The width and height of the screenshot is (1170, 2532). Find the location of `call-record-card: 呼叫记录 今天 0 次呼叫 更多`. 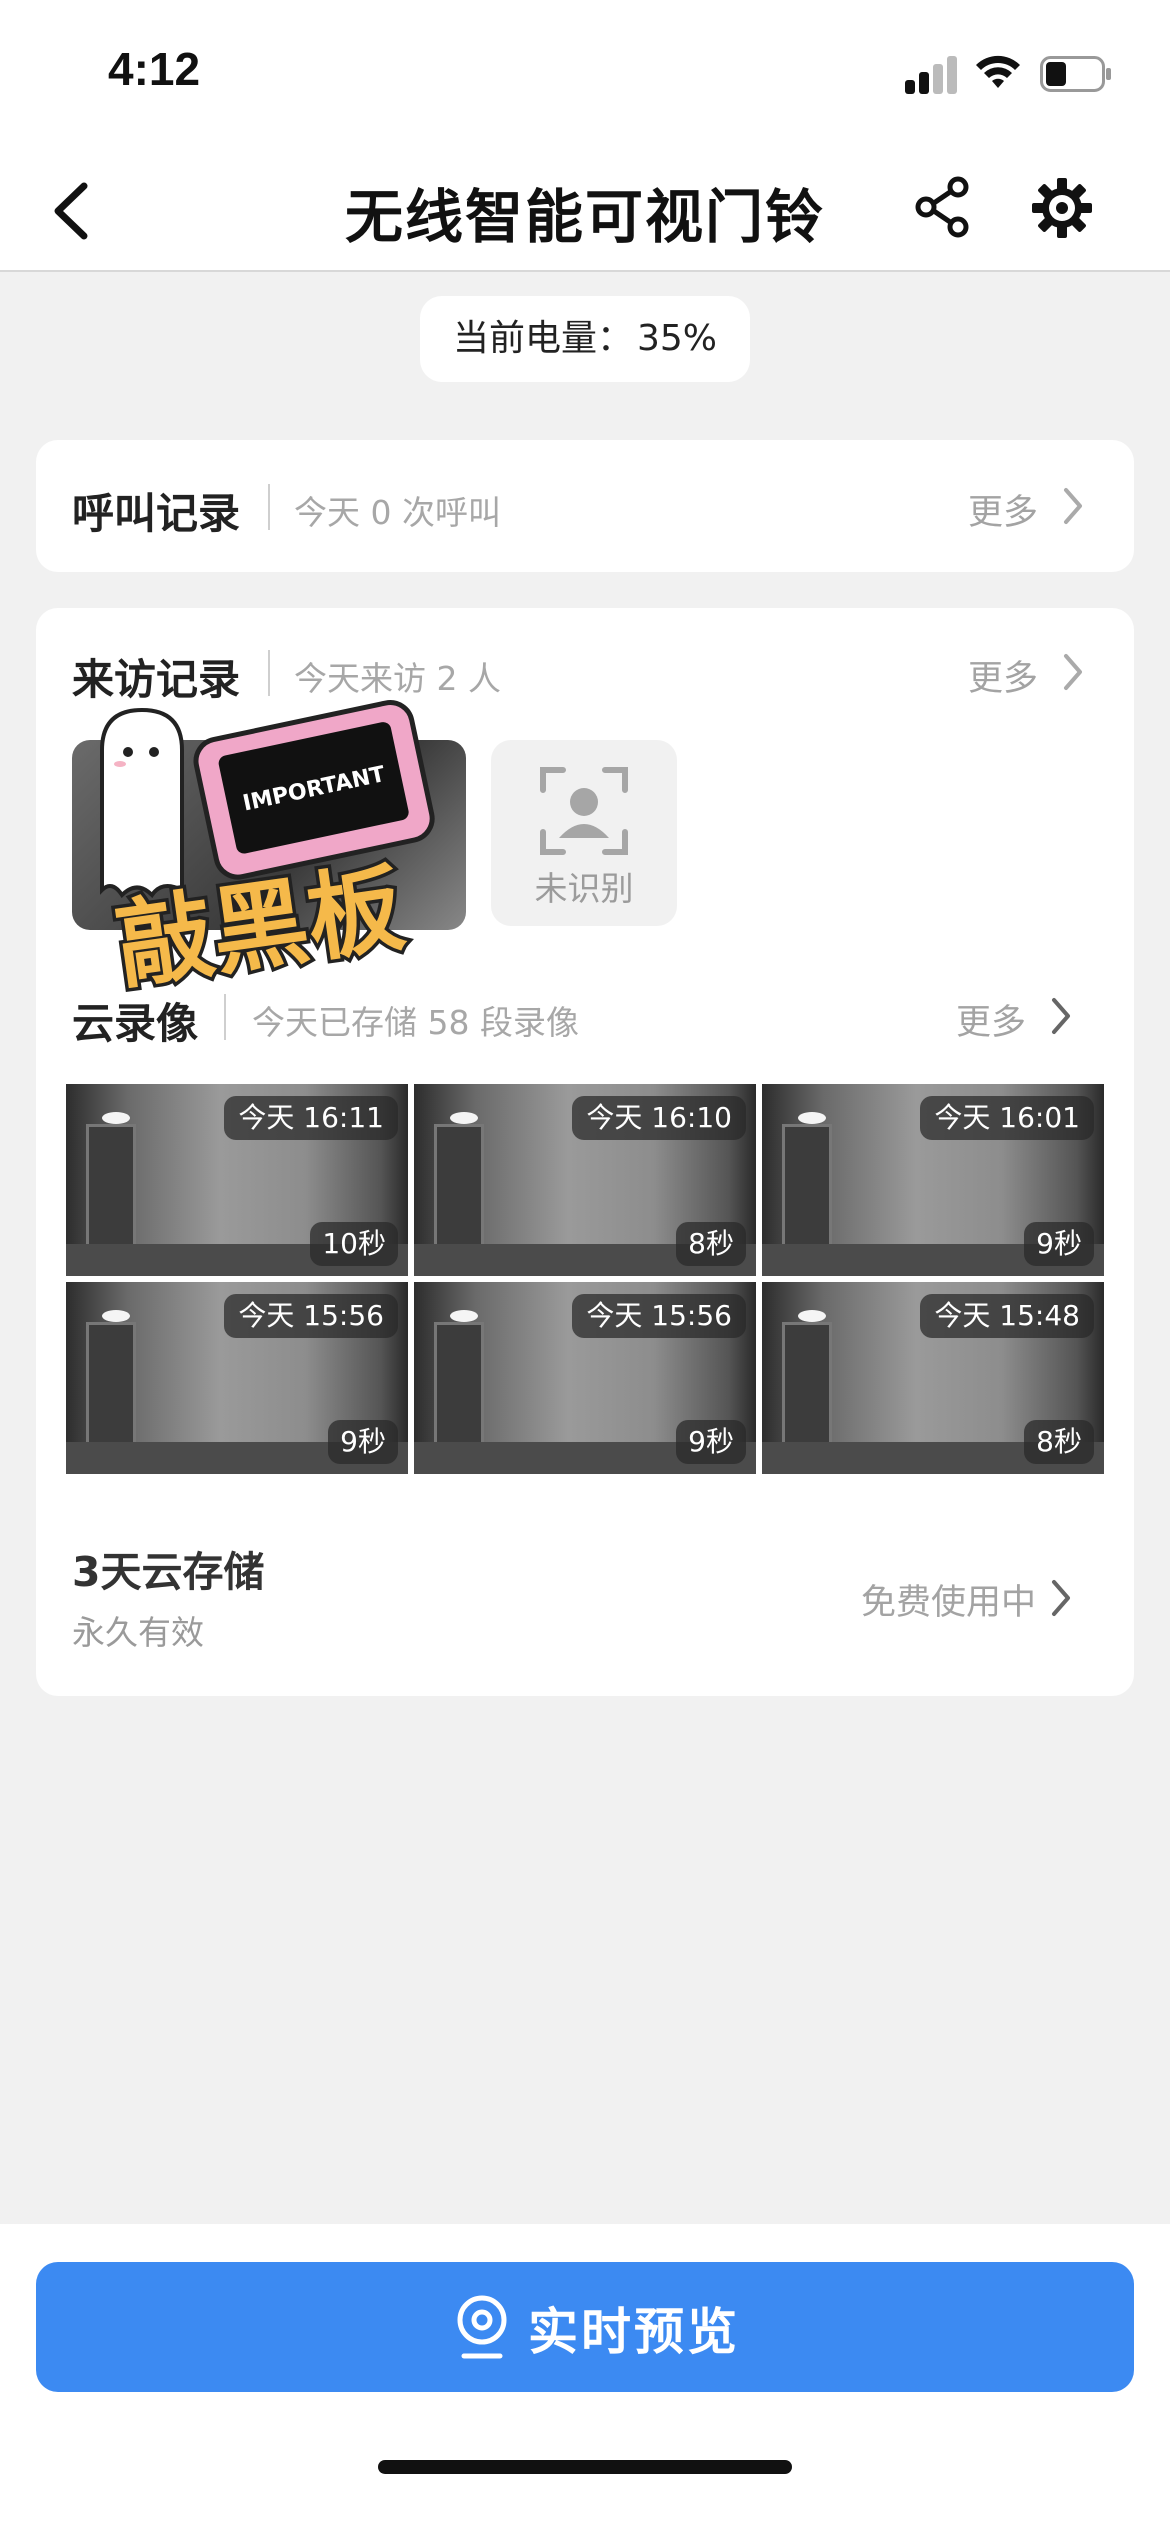

call-record-card: 呼叫记录 今天 0 次呼叫 更多 is located at coordinates (585, 506).